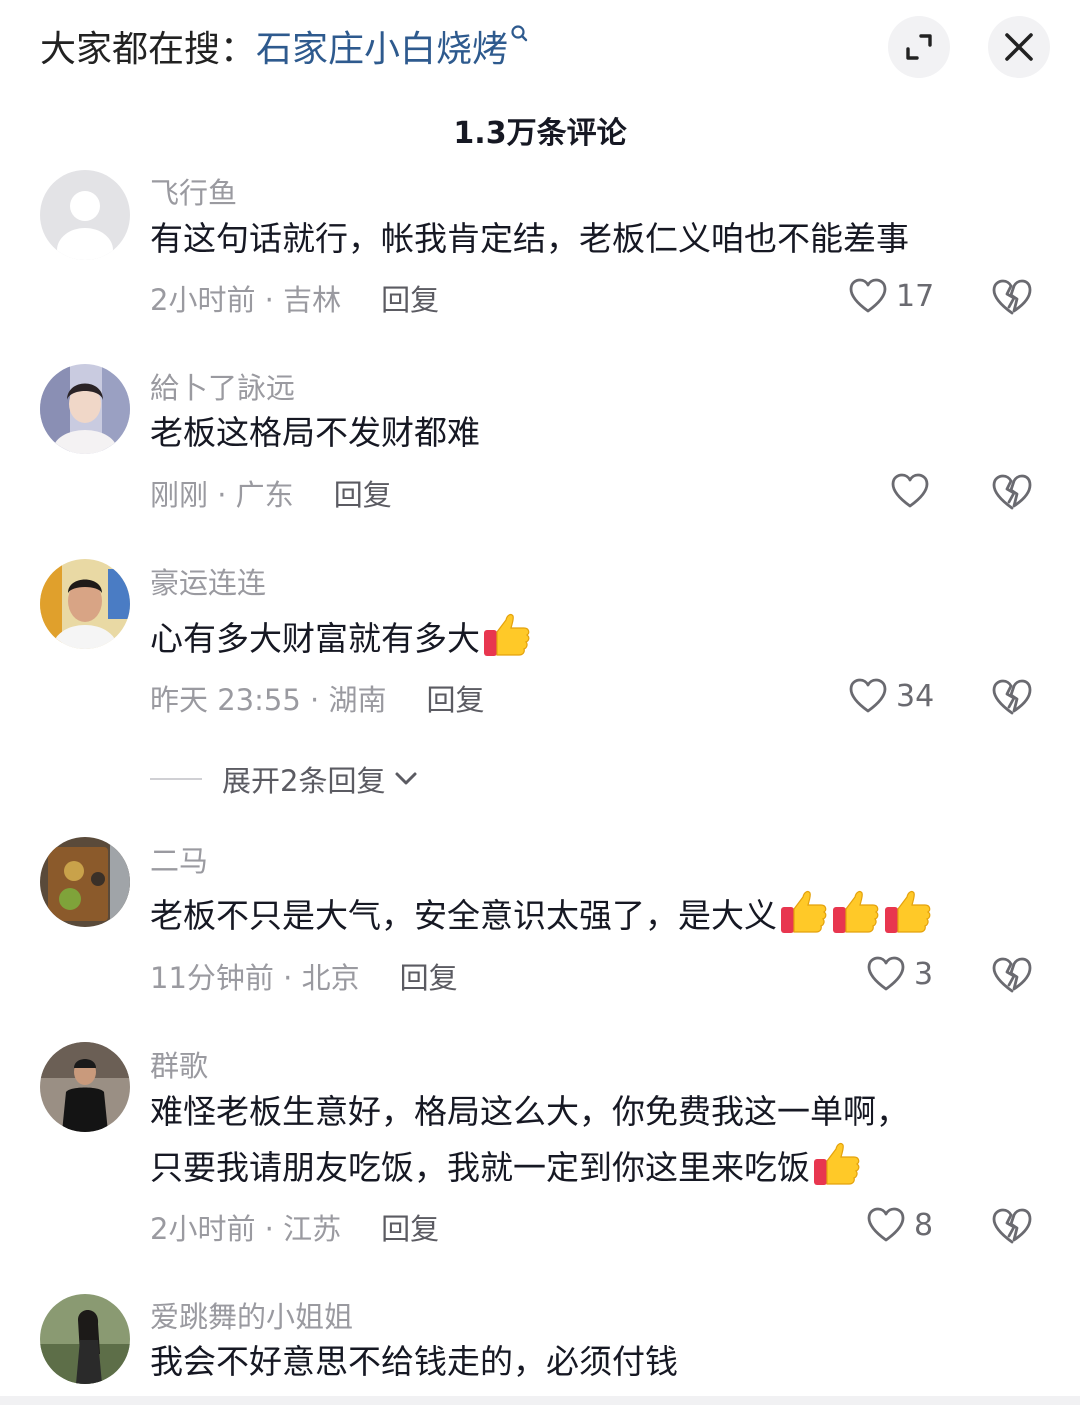 The width and height of the screenshot is (1080, 1405). What do you see at coordinates (148, 49) in the screenshot?
I see `trending-search-prefix: 大家都在搜：` at bounding box center [148, 49].